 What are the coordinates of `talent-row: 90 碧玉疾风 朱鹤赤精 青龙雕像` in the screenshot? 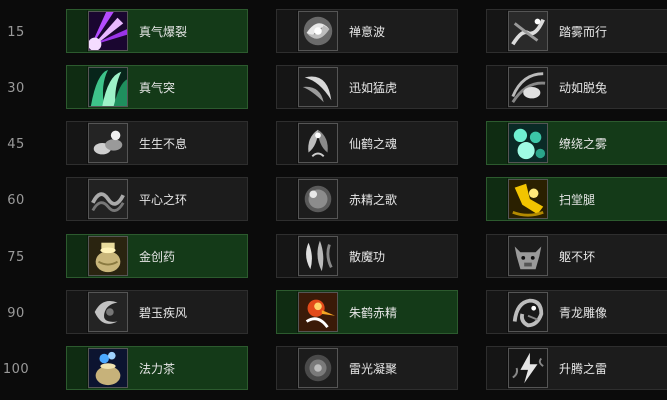 It's located at (333, 313).